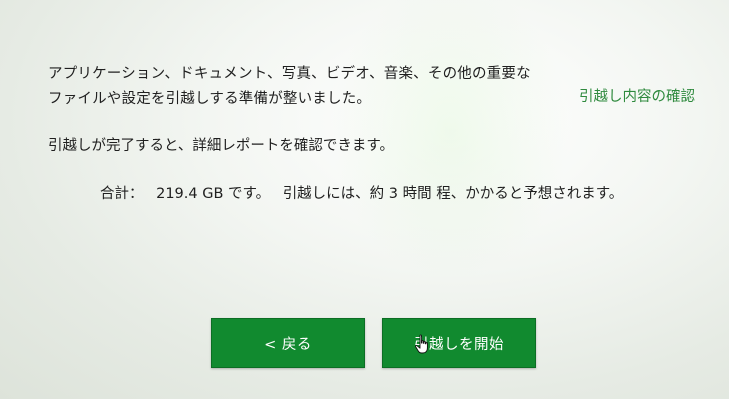 The width and height of the screenshot is (729, 399). I want to click on back-button-label: < 戻る, so click(288, 344).